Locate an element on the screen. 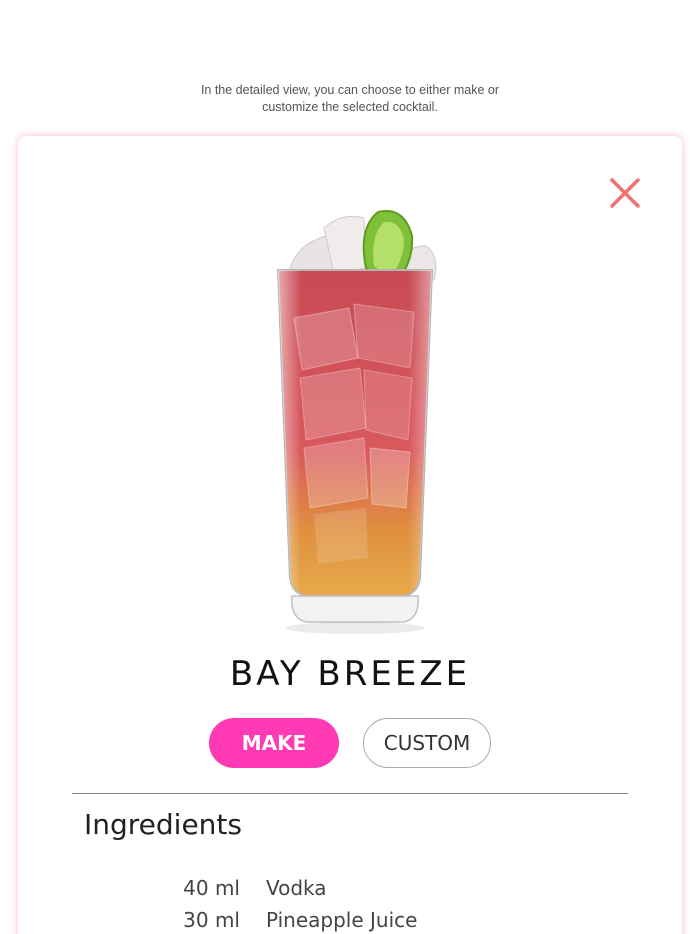  ingredient-row: 40 ml Vodka is located at coordinates (282, 888).